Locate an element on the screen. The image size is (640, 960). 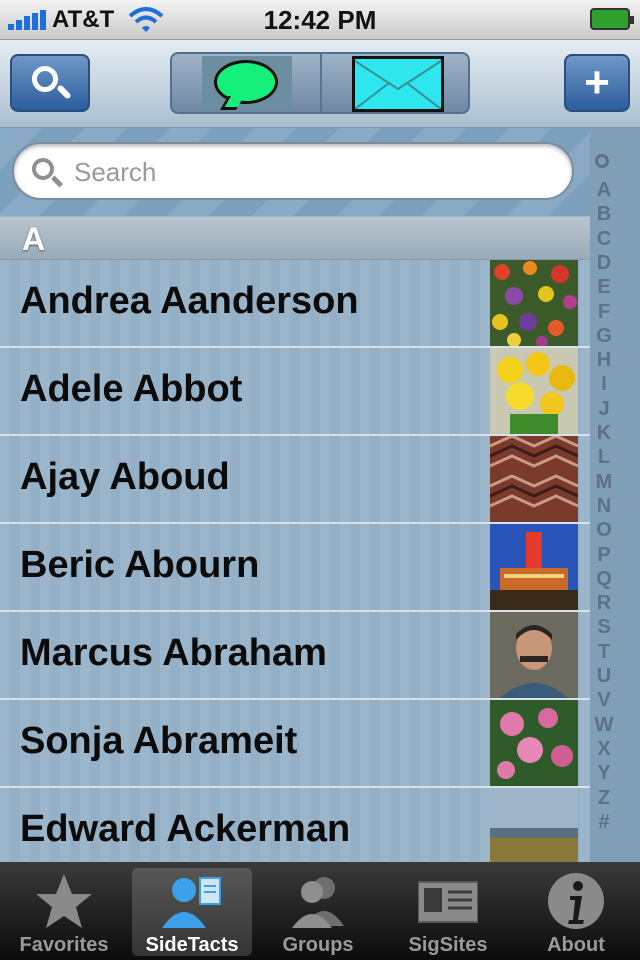
tab-label: SigSites is located at coordinates (448, 945).